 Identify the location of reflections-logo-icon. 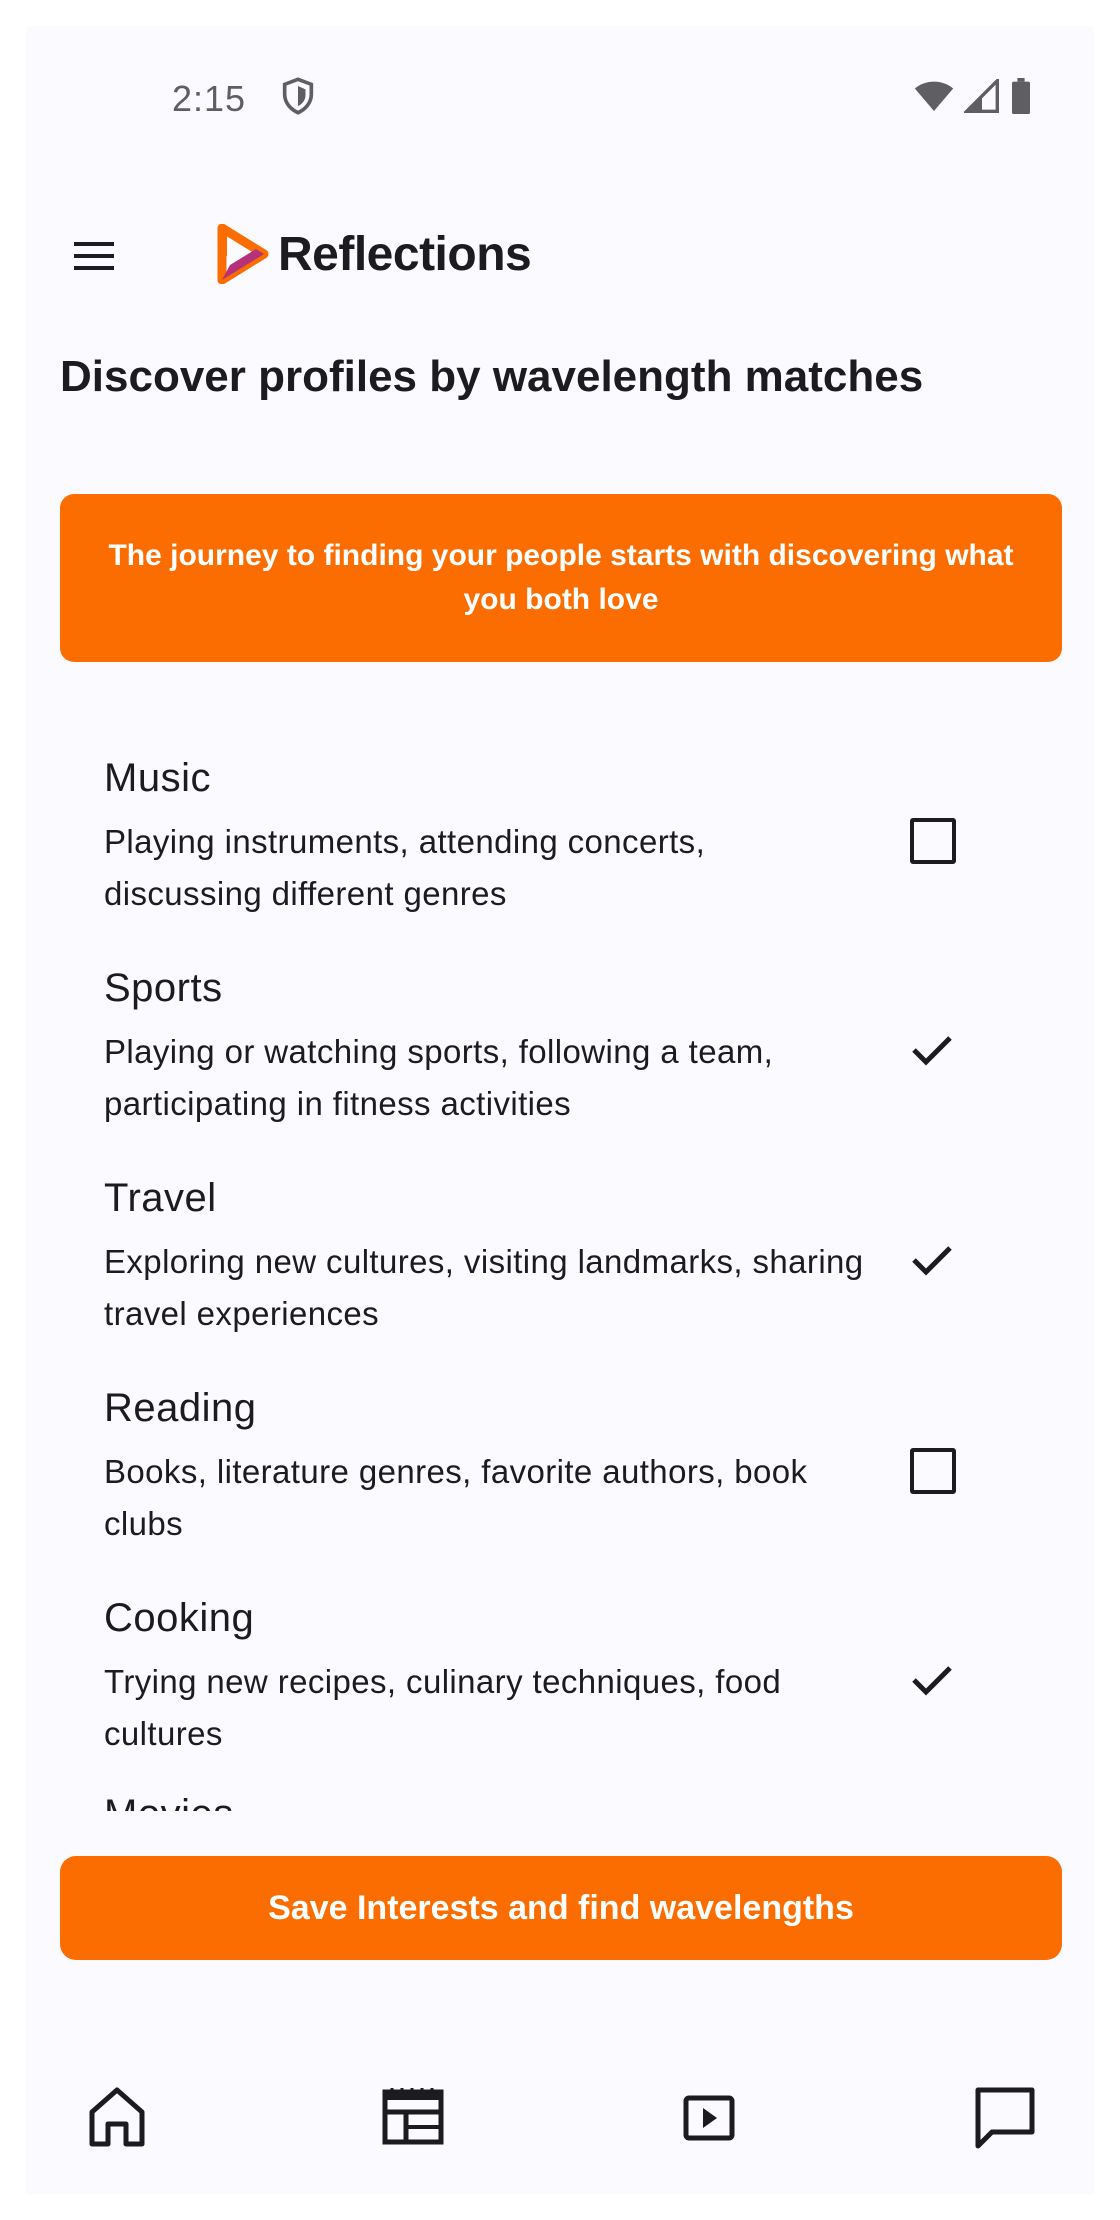
(243, 254).